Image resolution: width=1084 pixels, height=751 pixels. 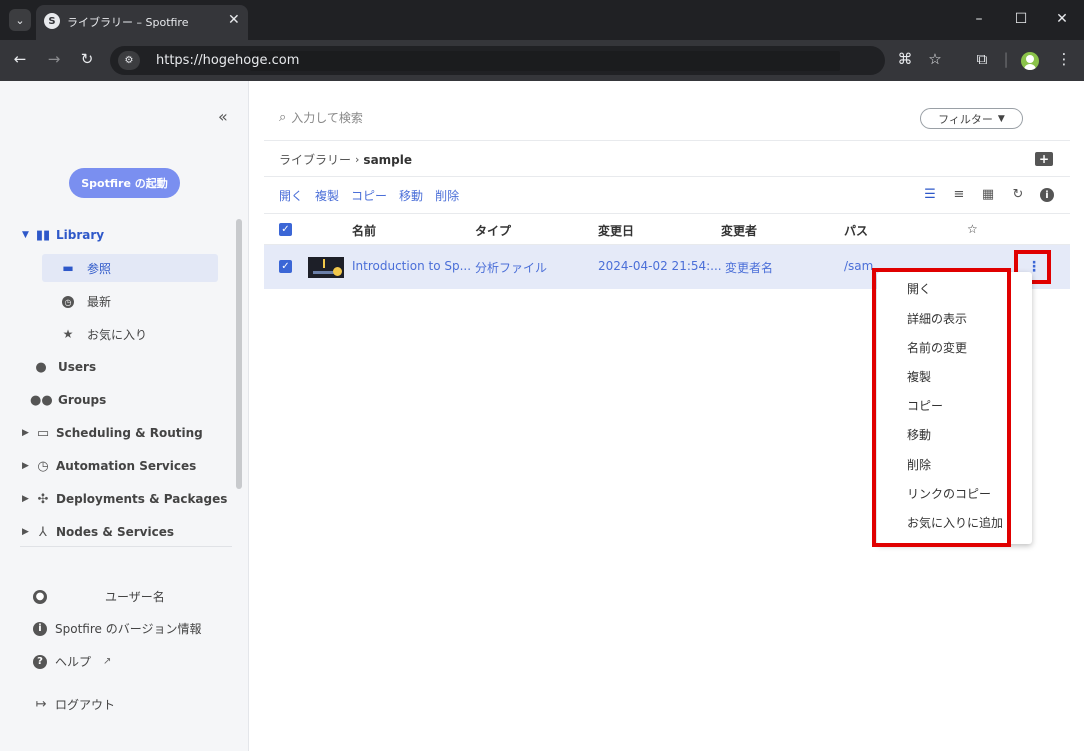 What do you see at coordinates (41, 704) in the screenshot?
I see `logout-icon: ↦` at bounding box center [41, 704].